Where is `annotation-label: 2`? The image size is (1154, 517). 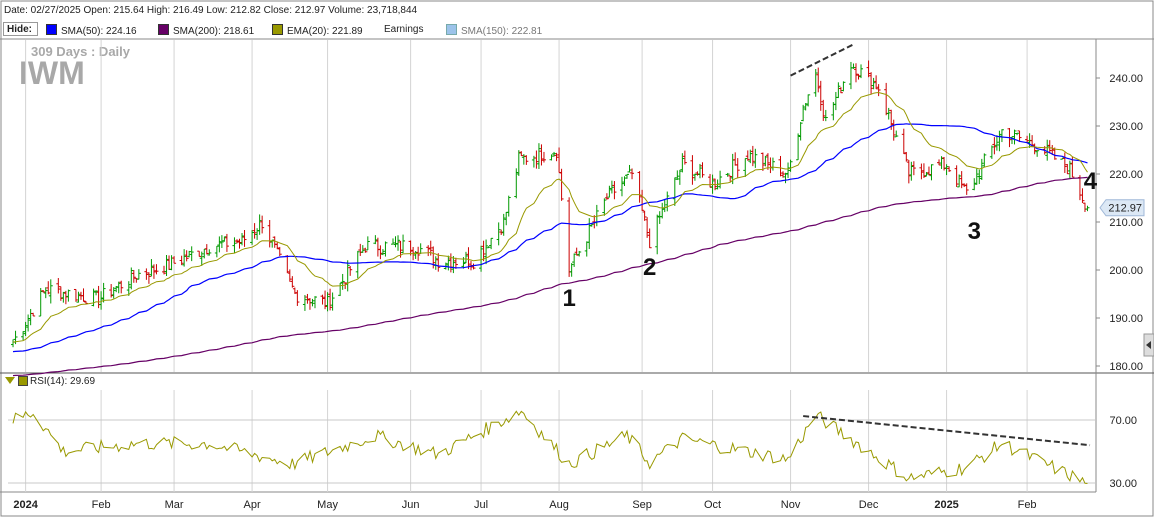
annotation-label: 2 is located at coordinates (649, 267).